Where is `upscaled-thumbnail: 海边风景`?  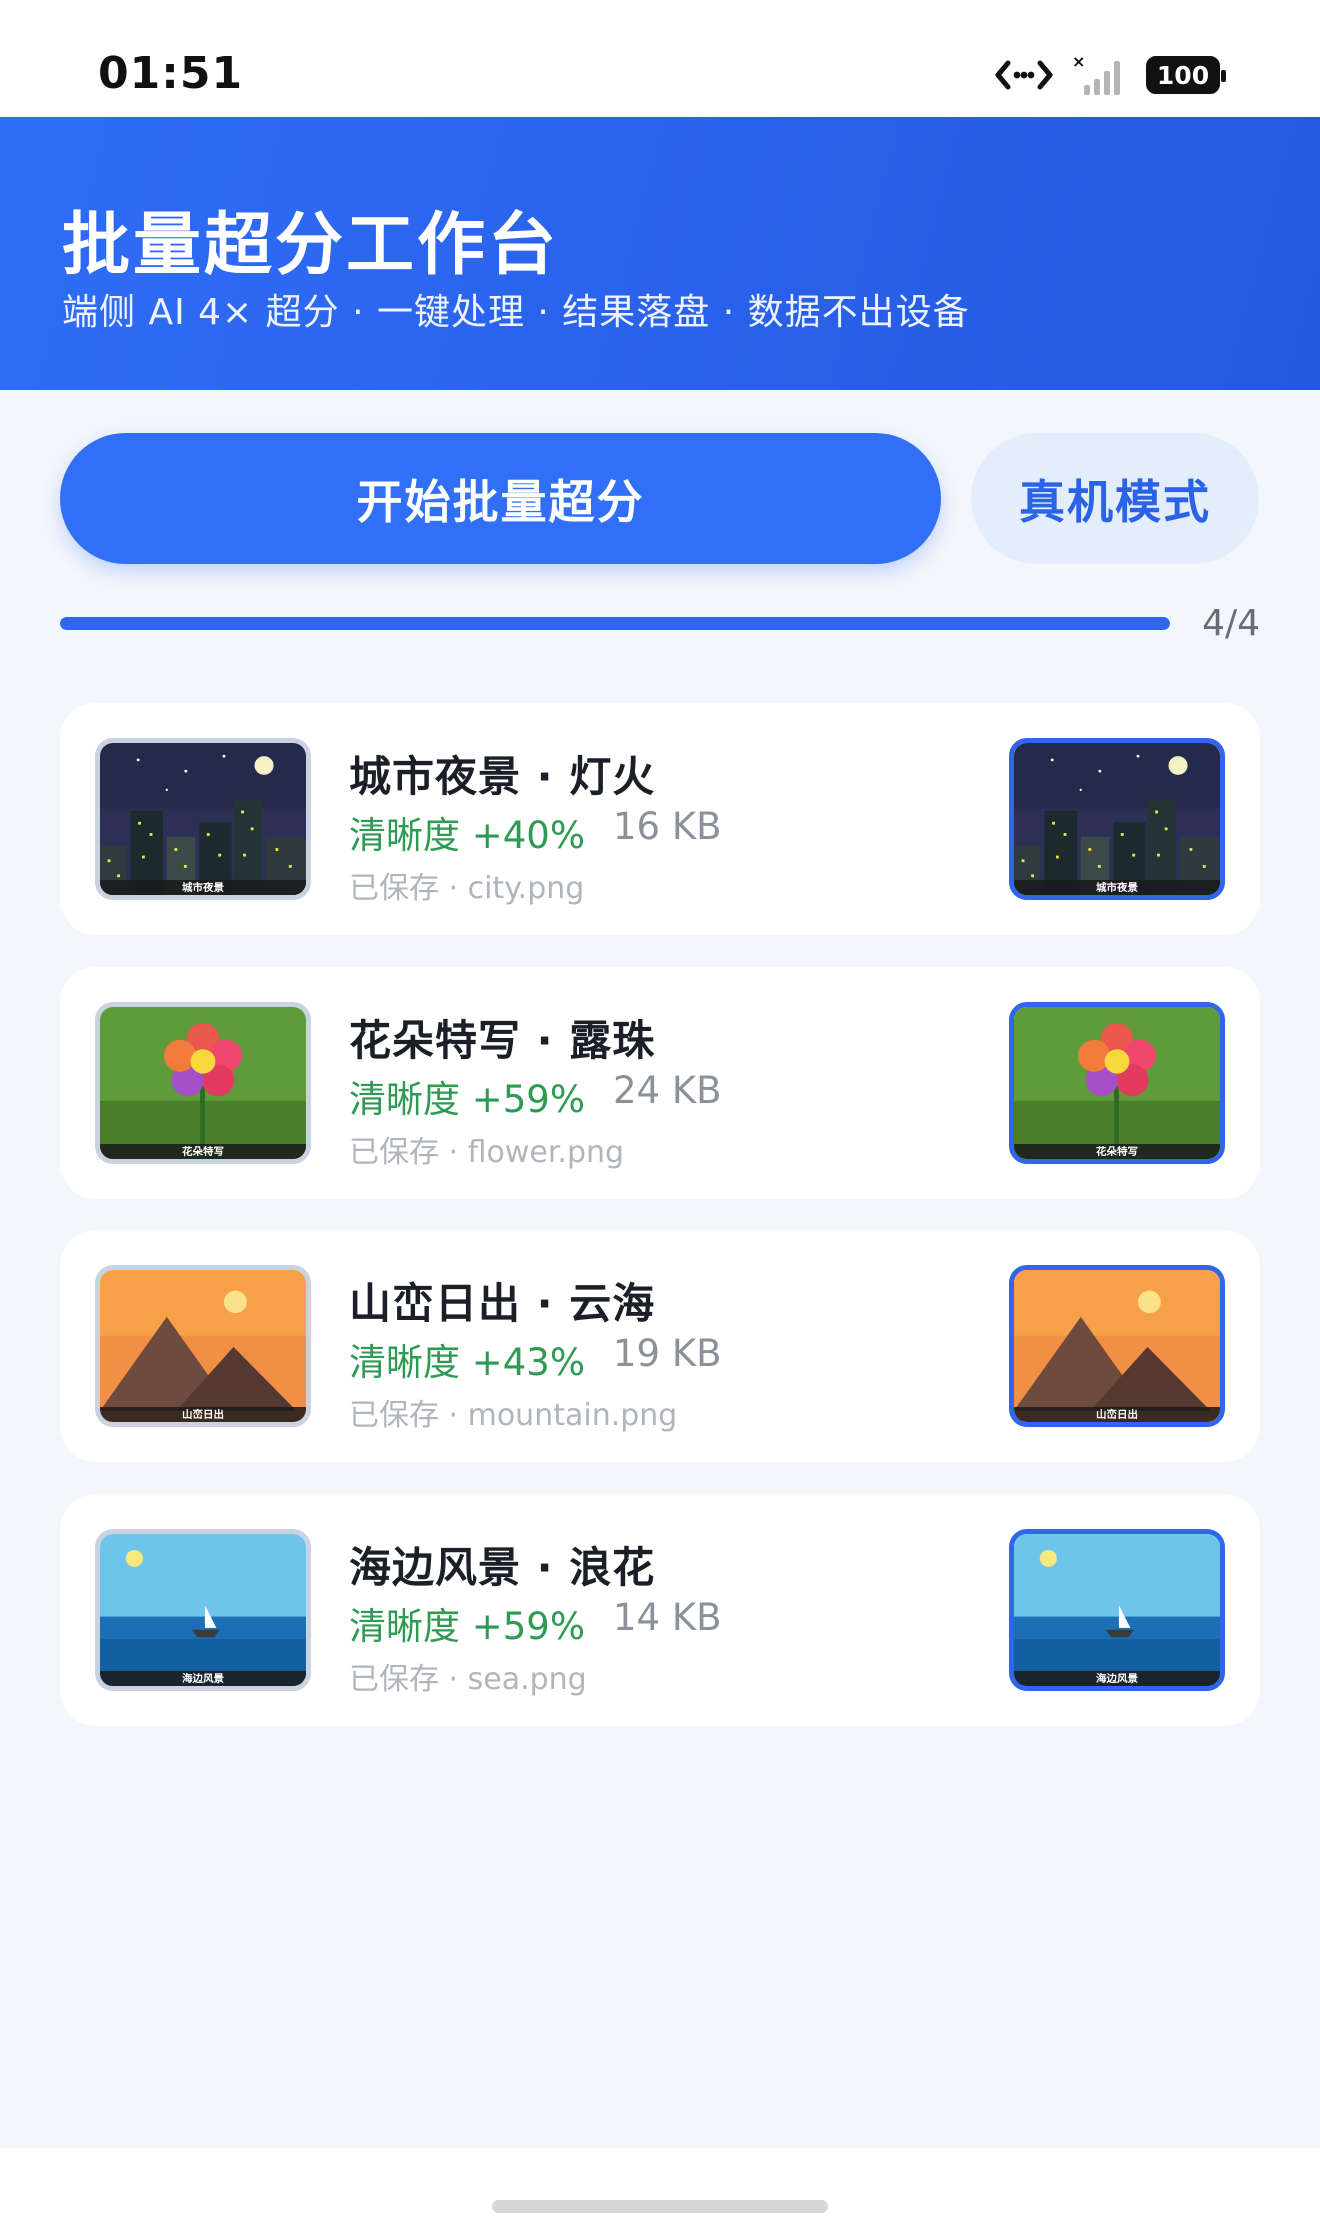
upscaled-thumbnail: 海边风景 is located at coordinates (1117, 1610).